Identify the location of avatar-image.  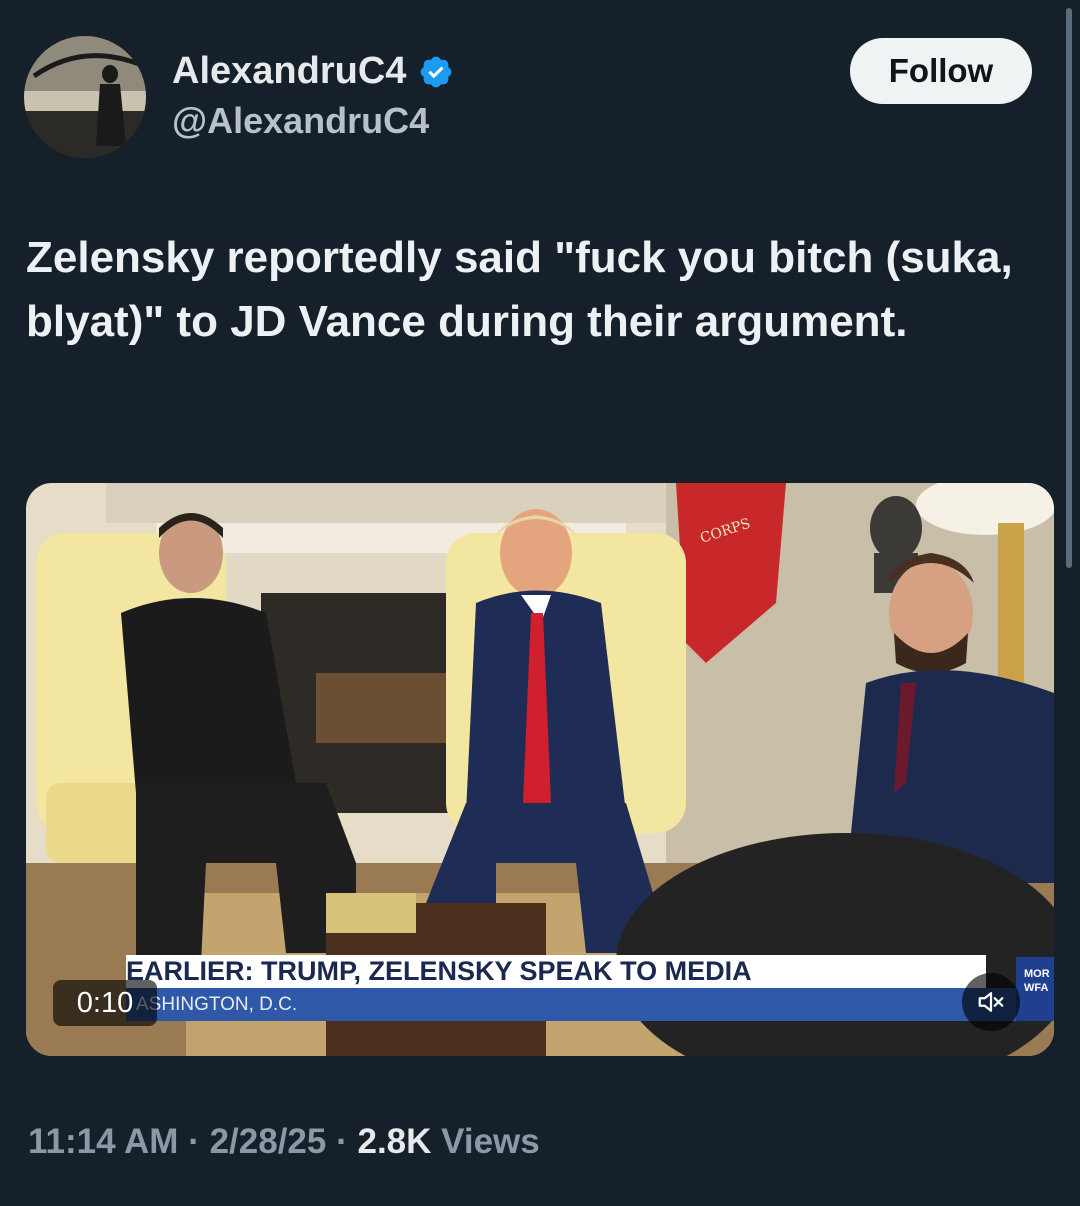
(85, 97).